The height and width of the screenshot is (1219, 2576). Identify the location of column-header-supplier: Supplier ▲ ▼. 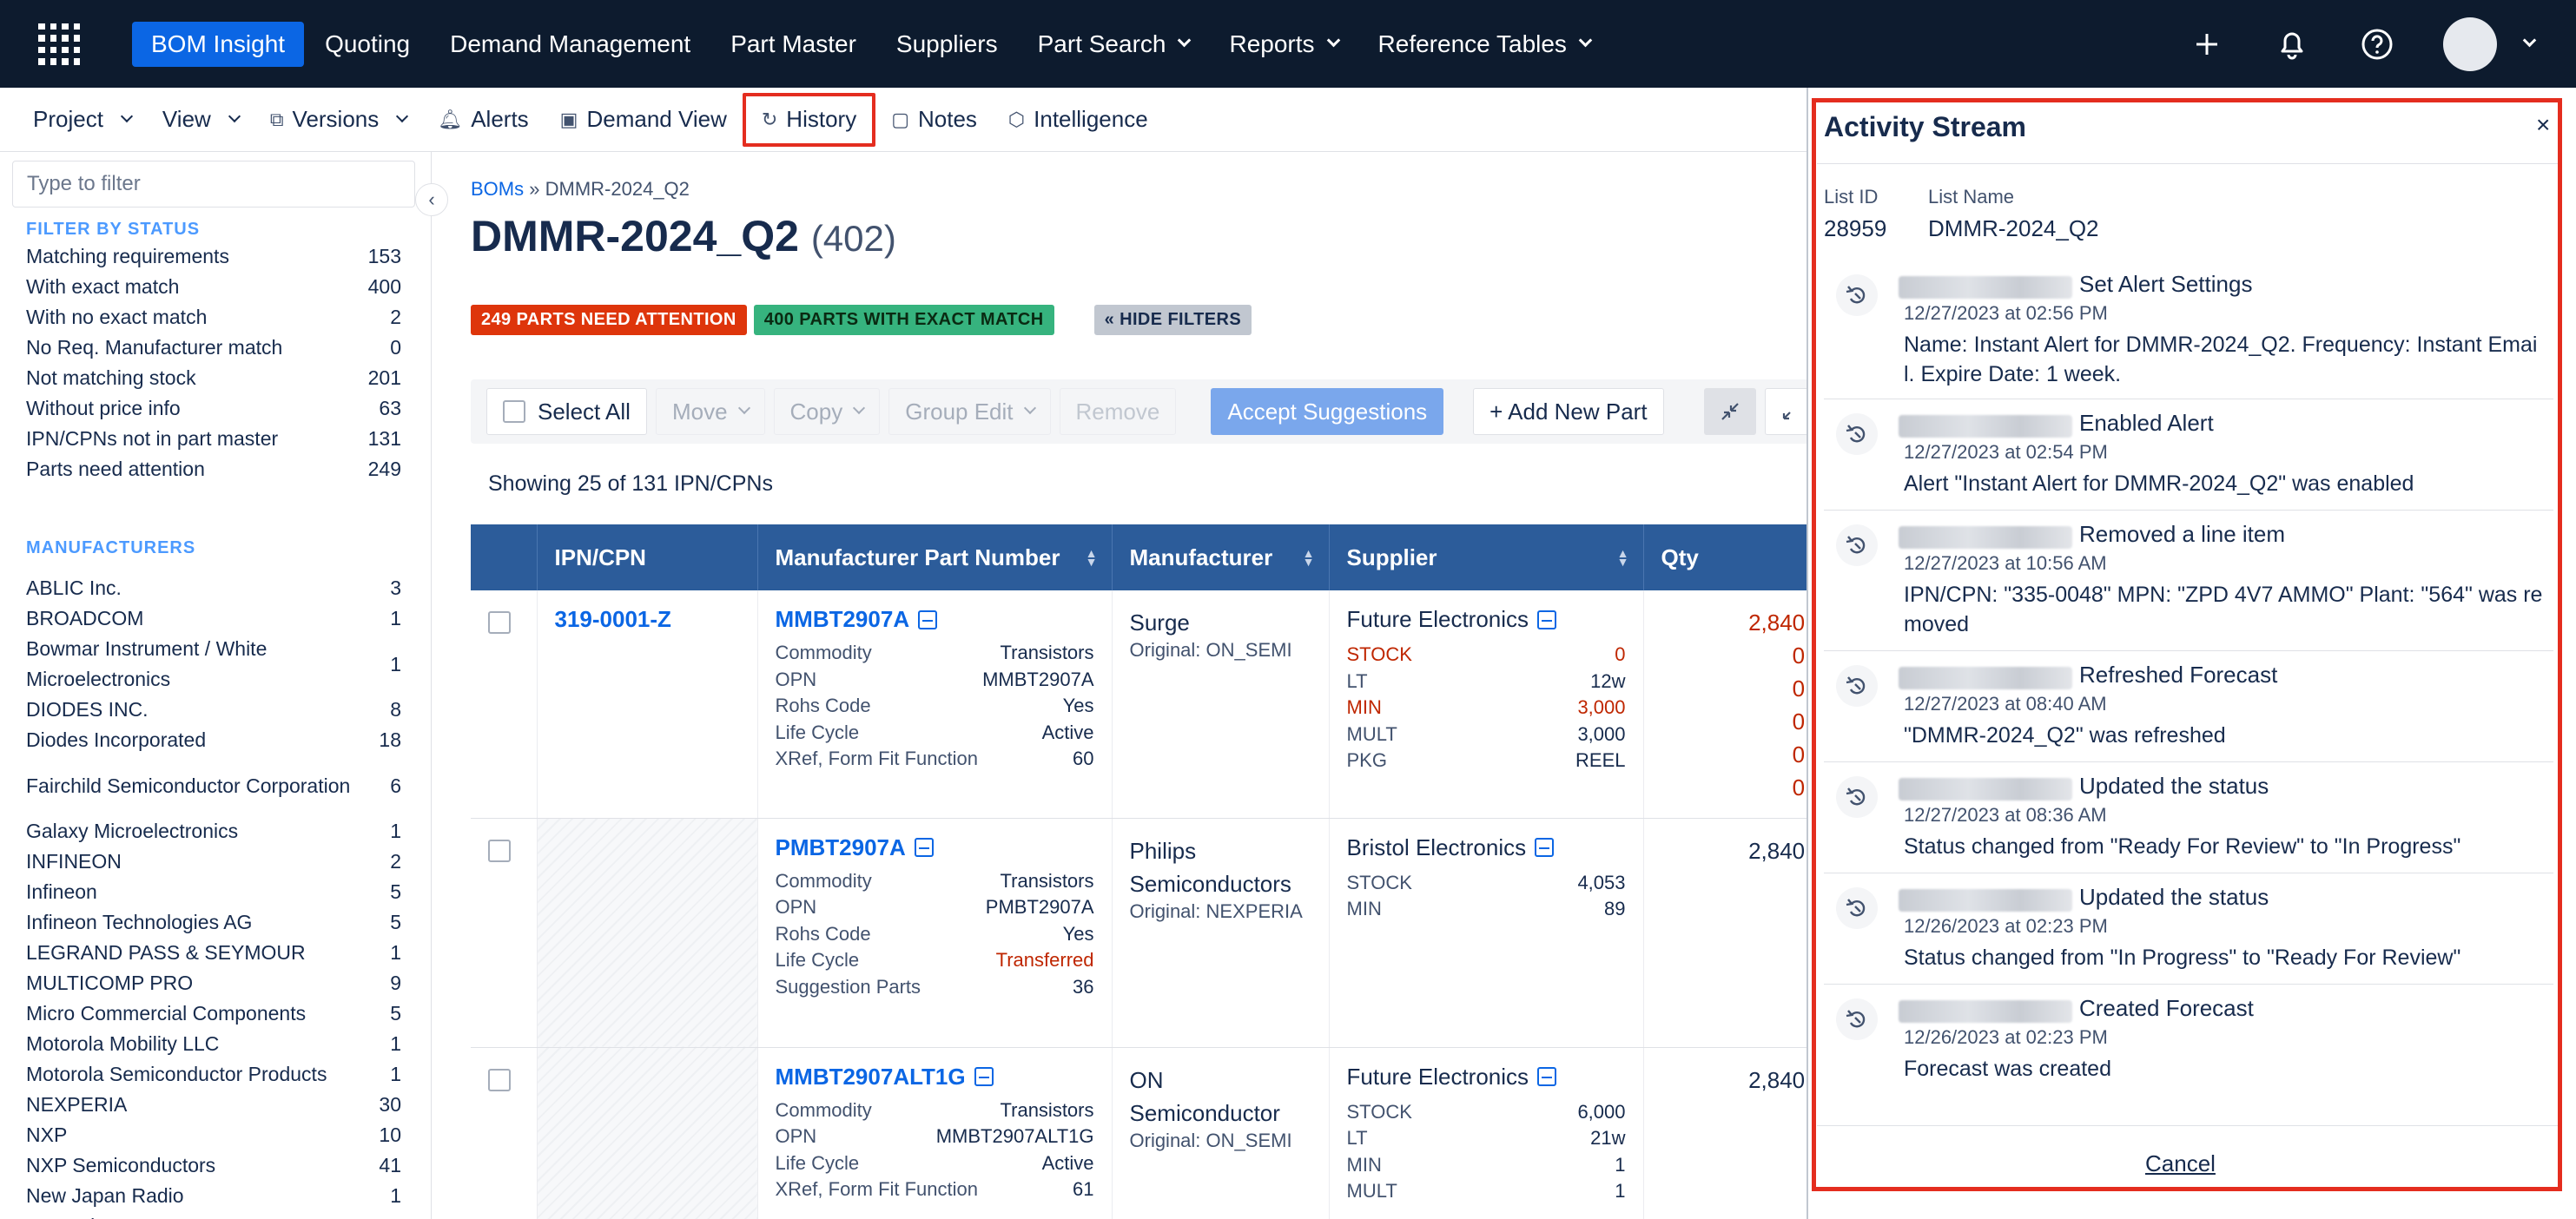
(1486, 557).